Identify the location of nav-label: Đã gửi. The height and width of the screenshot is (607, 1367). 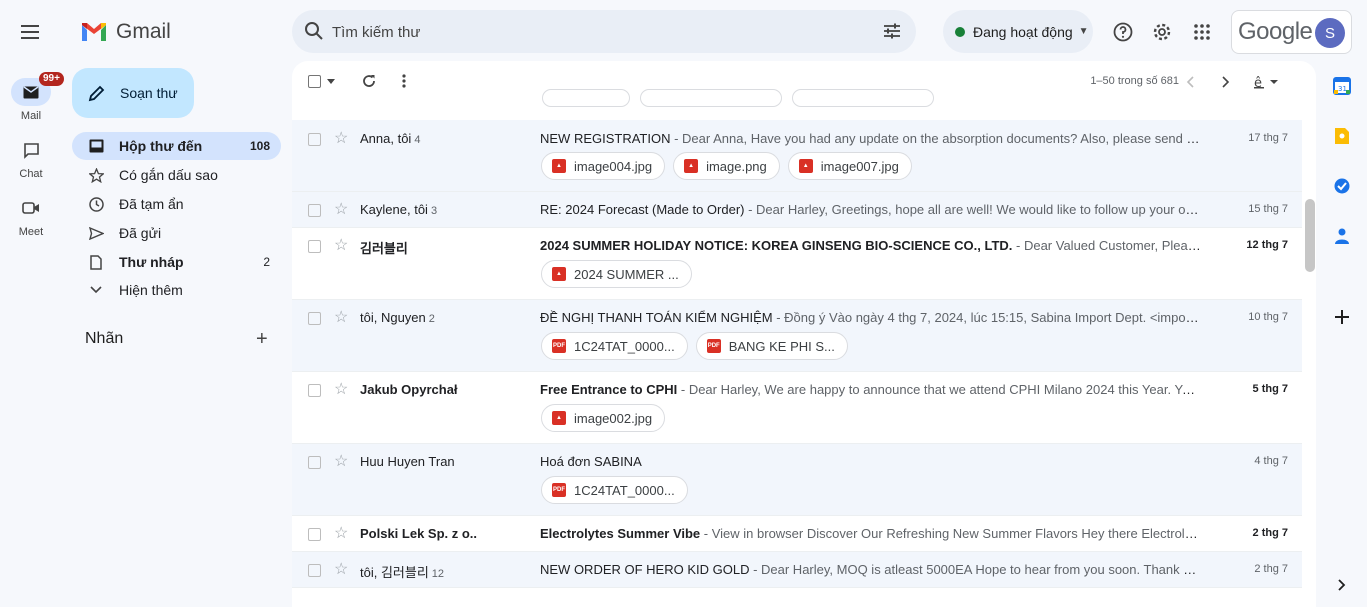
(140, 233).